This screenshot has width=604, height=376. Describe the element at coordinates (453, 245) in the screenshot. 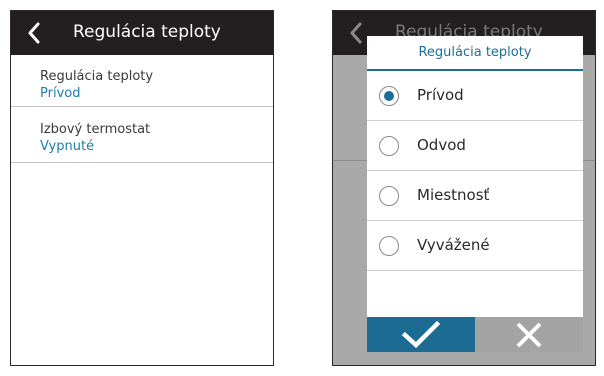

I see `option-label: Vyvážené` at that location.